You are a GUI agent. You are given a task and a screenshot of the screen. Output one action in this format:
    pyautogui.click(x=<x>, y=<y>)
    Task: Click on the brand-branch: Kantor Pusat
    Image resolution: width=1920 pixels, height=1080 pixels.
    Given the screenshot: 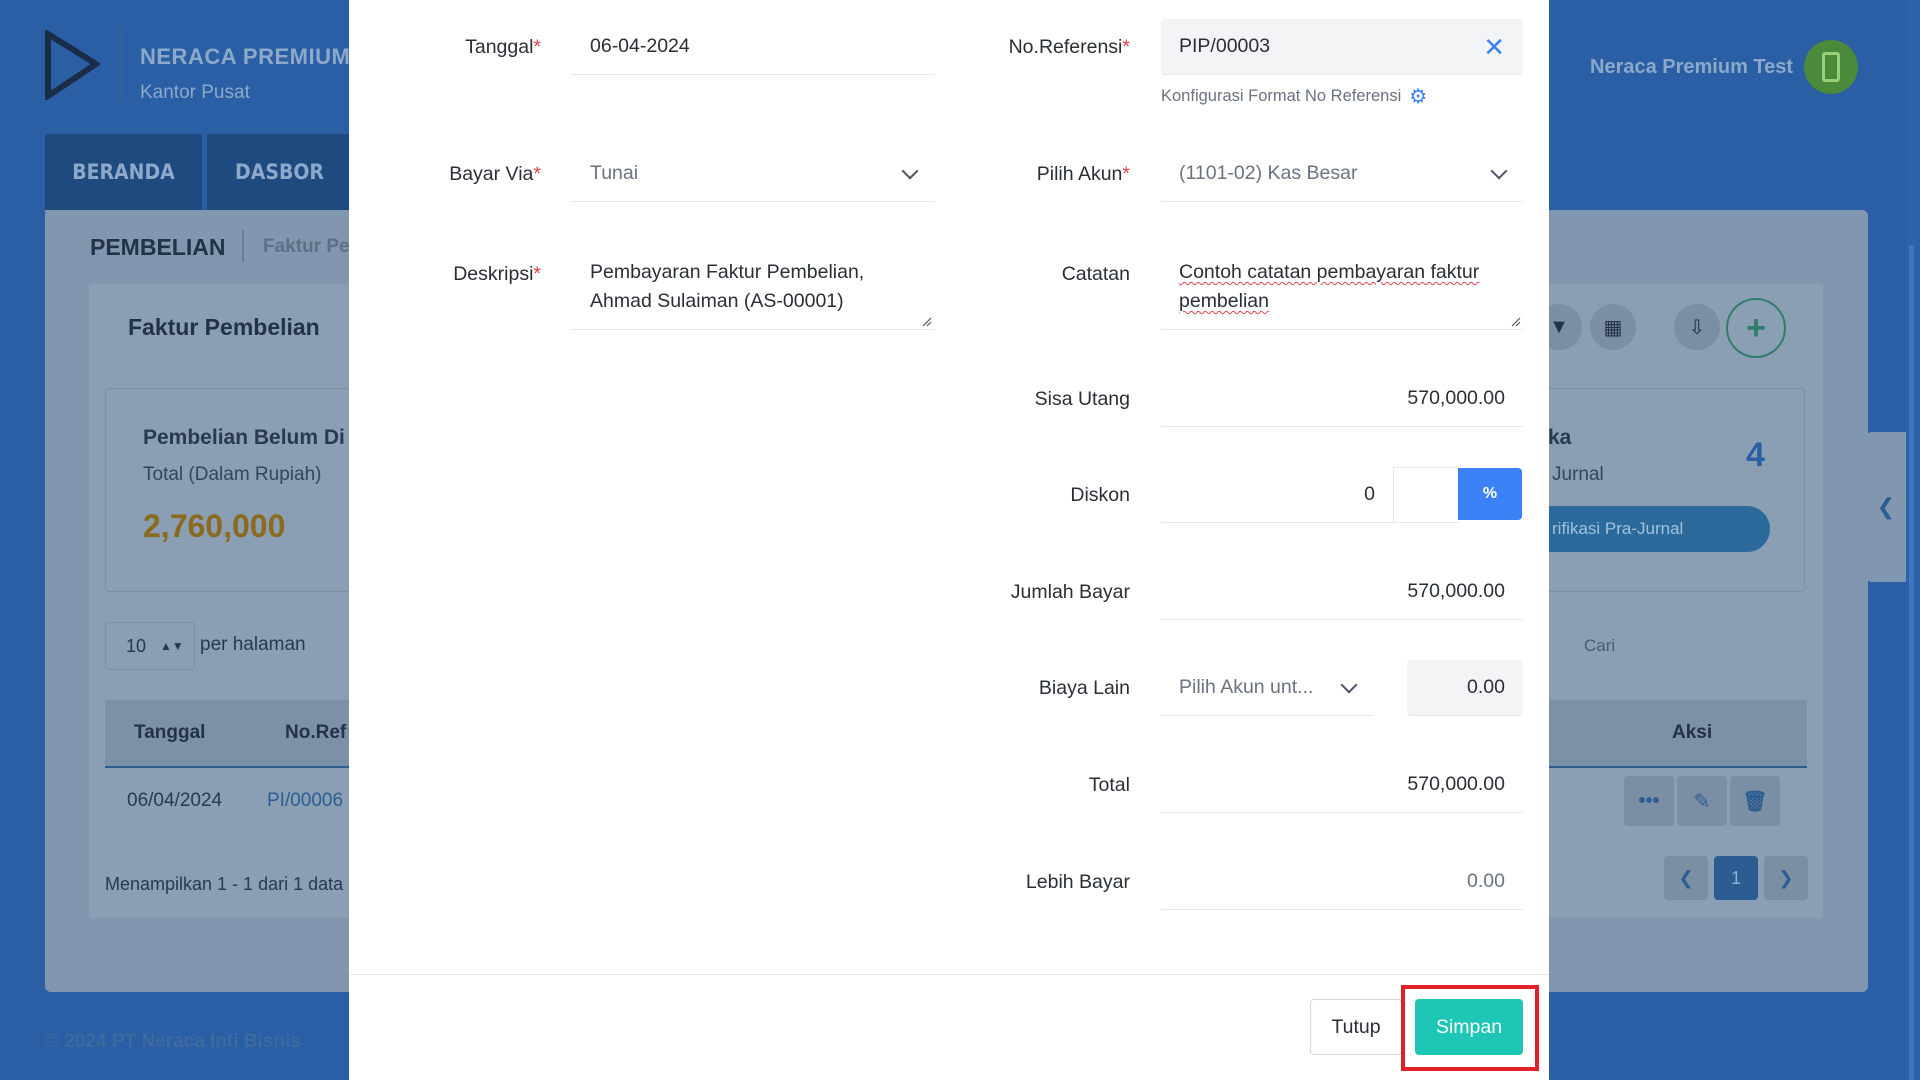 What is the action you would take?
    pyautogui.click(x=195, y=92)
    